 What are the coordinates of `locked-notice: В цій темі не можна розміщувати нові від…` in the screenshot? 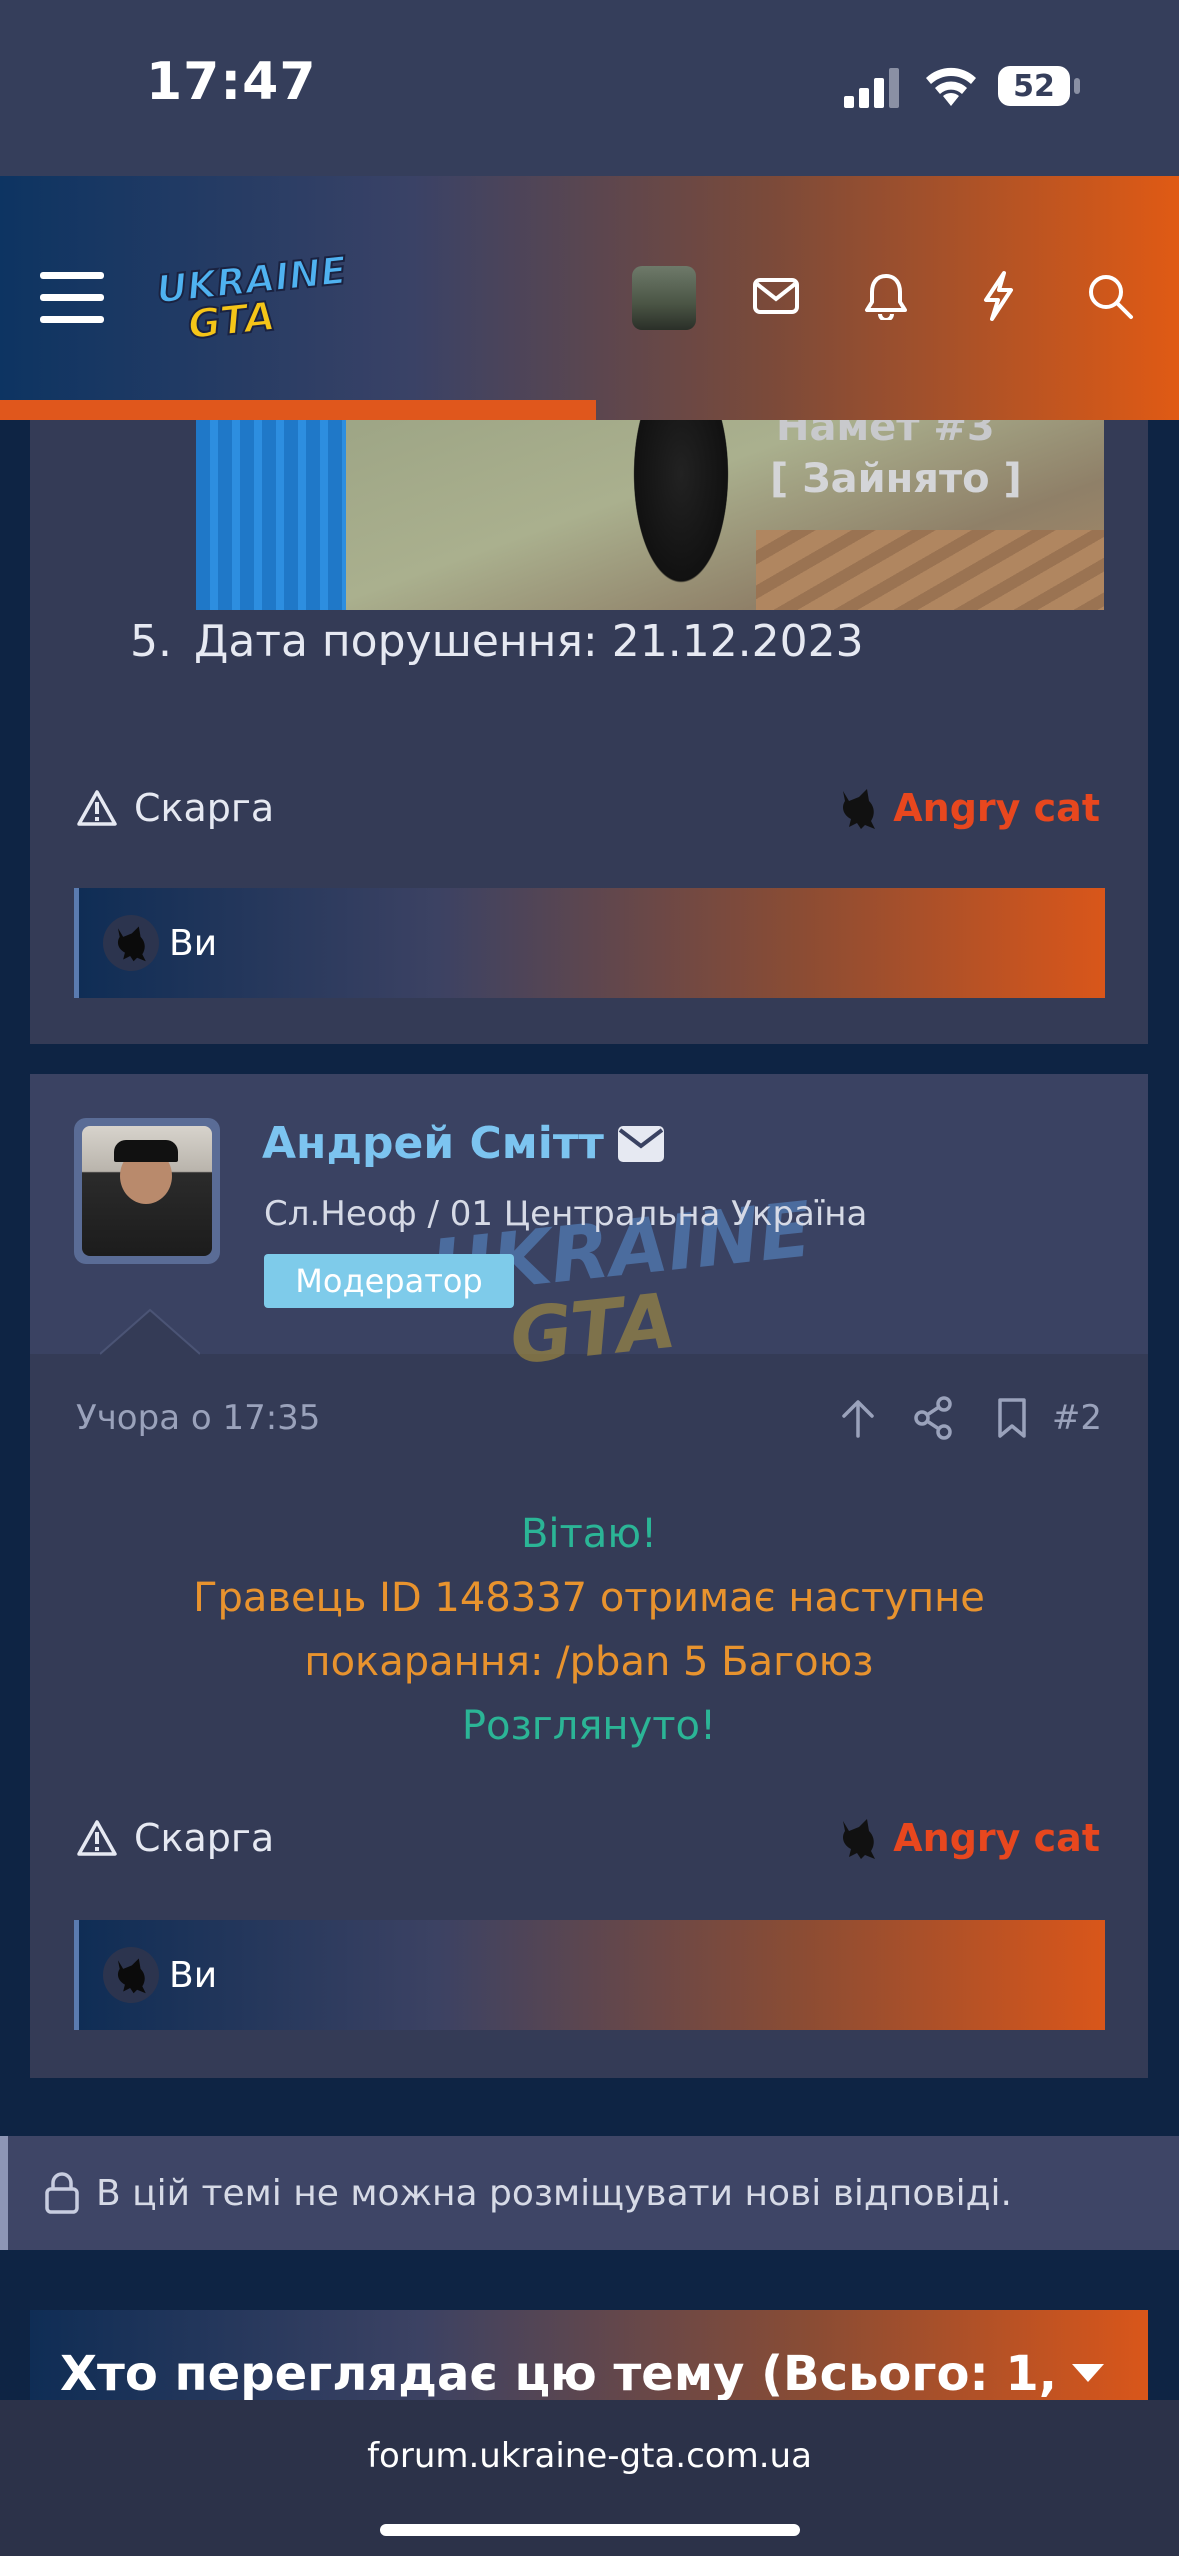 It's located at (589, 2193).